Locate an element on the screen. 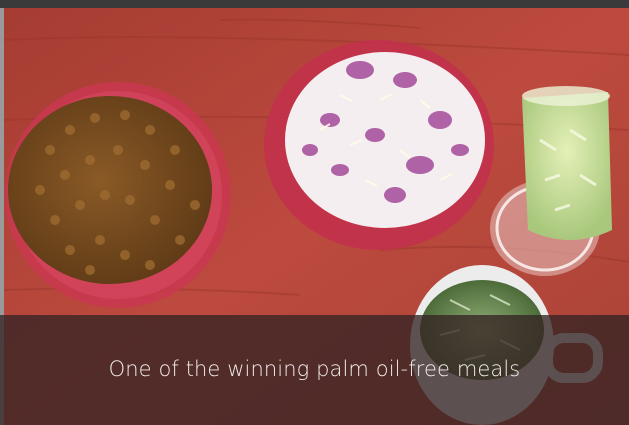 This screenshot has height=425, width=629. photo-caption: One of the winning palm oil-free meals is located at coordinates (314, 369).